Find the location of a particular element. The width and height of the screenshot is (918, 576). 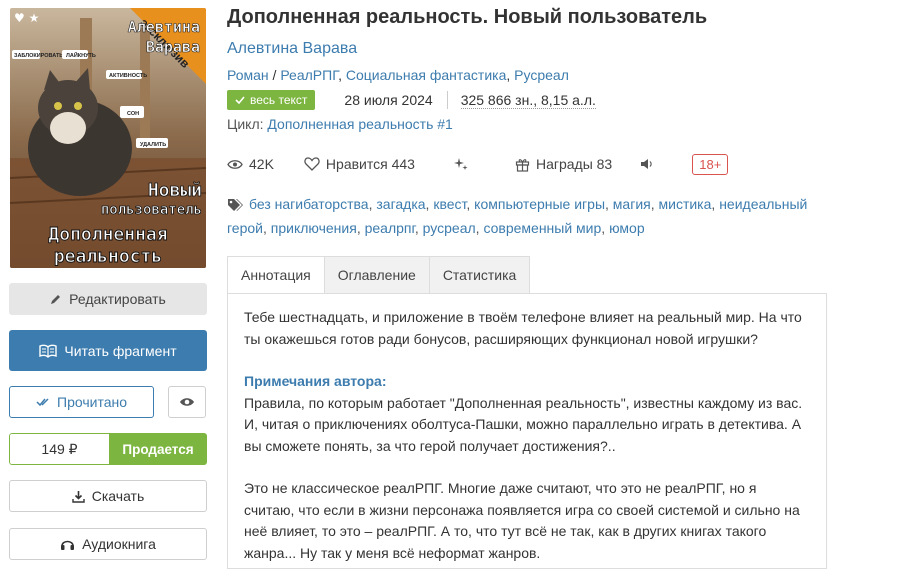

svg-text: АКТИВНОСТЬ is located at coordinates (128, 76).